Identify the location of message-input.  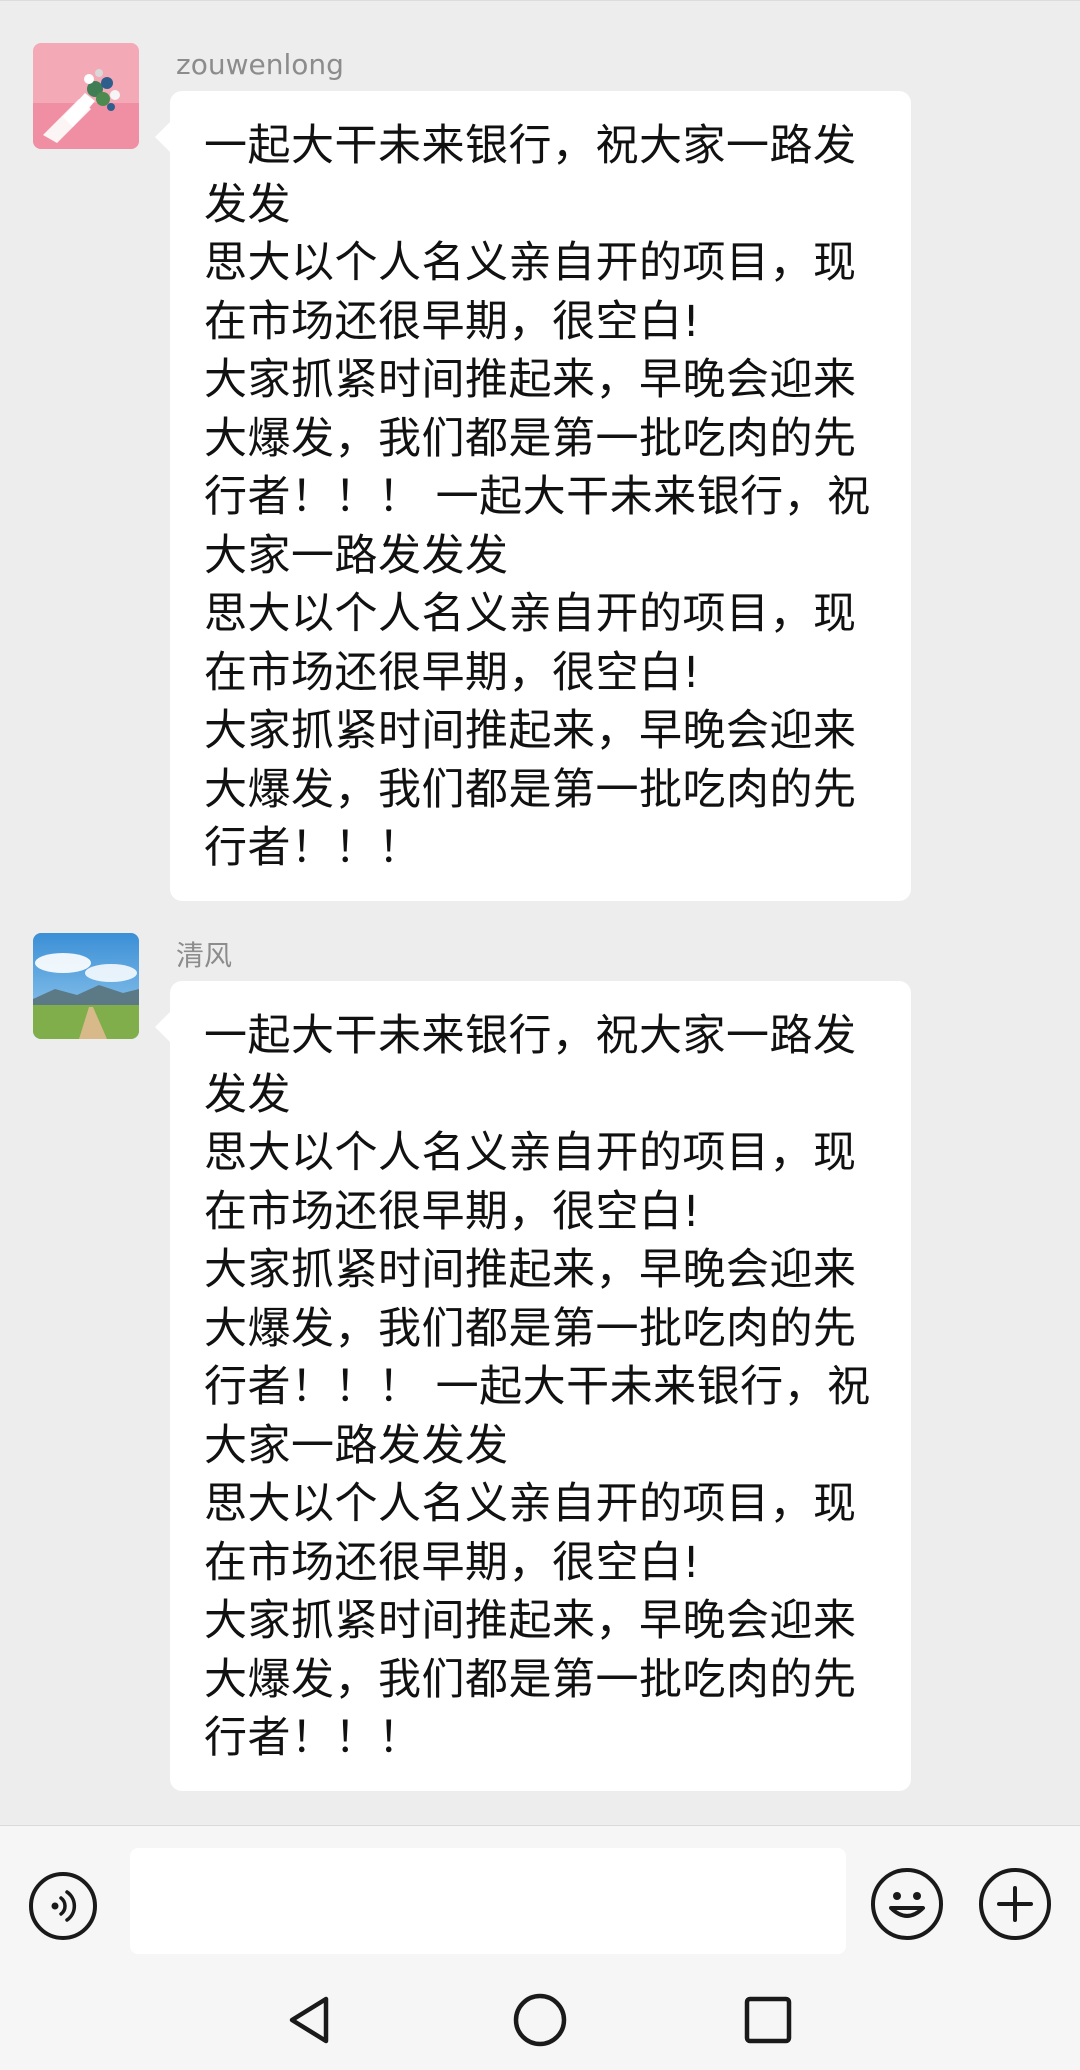
(488, 1901).